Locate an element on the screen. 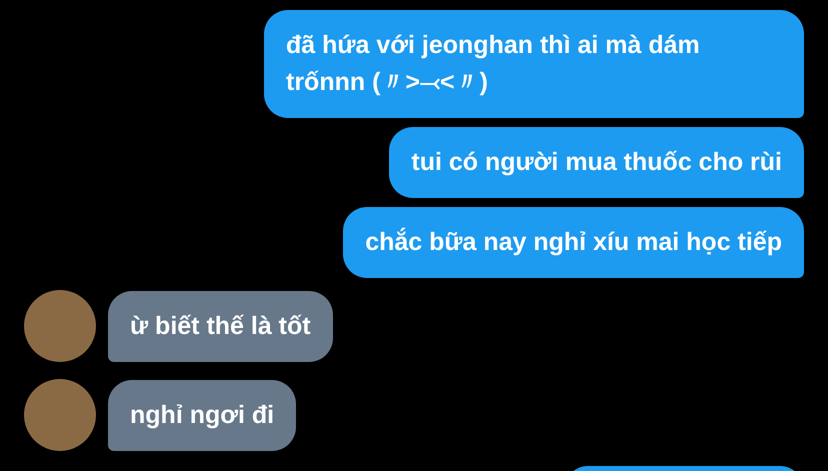 This screenshot has width=828, height=471. message-bubble: nghỉ ngơi đi is located at coordinates (202, 415).